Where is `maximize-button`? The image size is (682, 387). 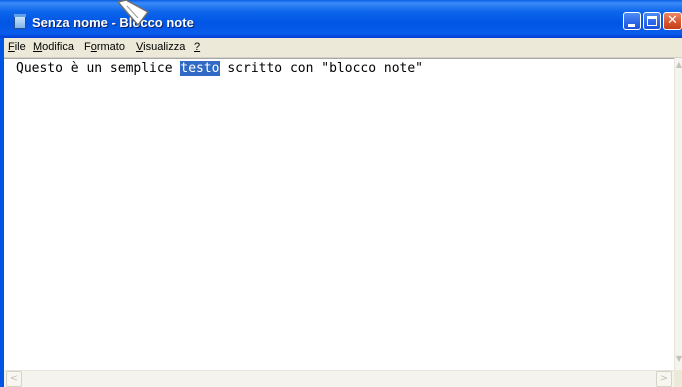 maximize-button is located at coordinates (652, 21).